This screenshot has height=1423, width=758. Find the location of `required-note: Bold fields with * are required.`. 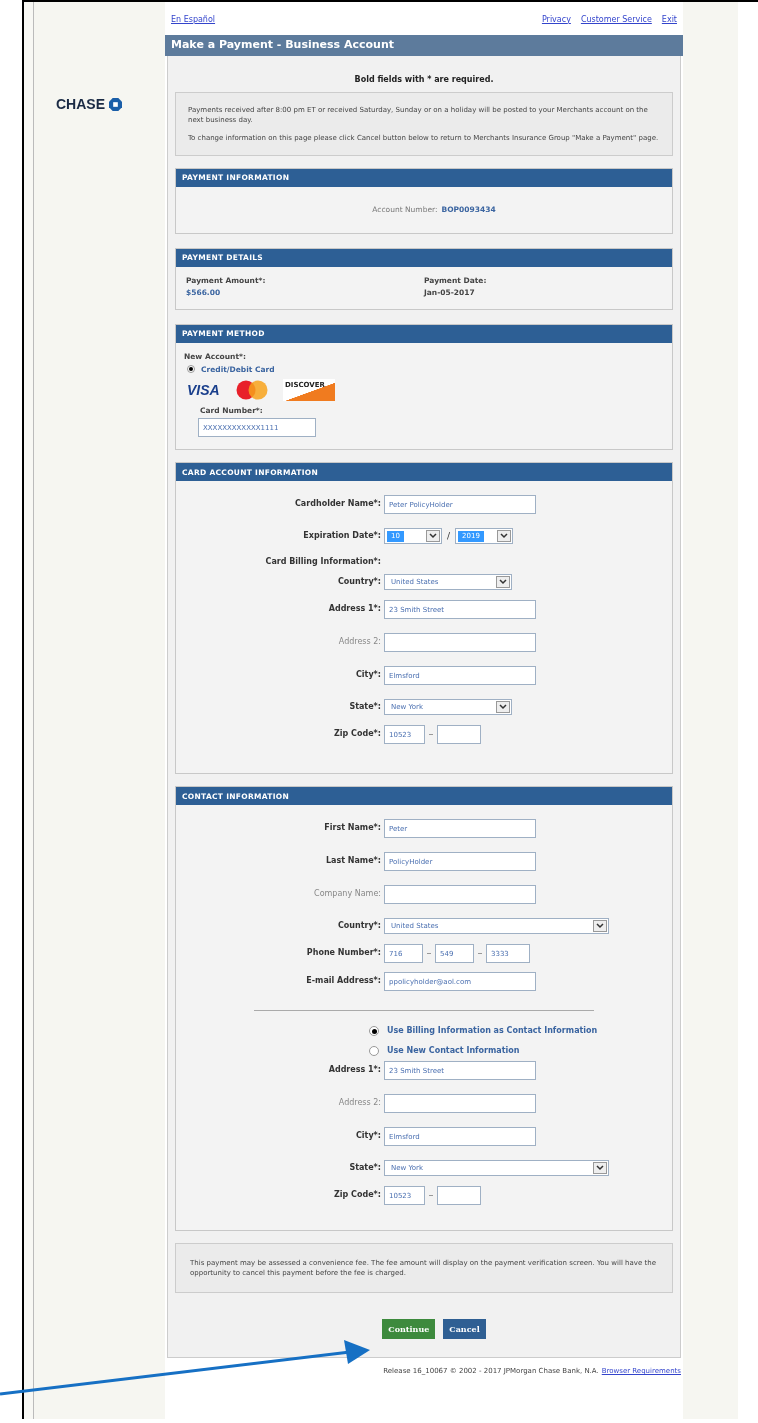

required-note: Bold fields with * are required. is located at coordinates (424, 80).